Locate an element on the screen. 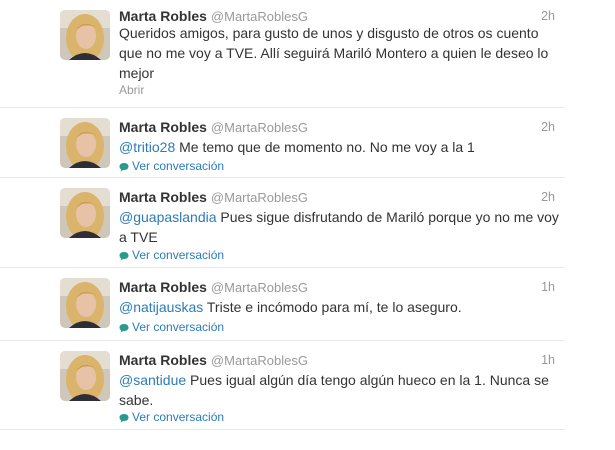 The image size is (615, 450). mention-link: @tritio28 is located at coordinates (147, 147).